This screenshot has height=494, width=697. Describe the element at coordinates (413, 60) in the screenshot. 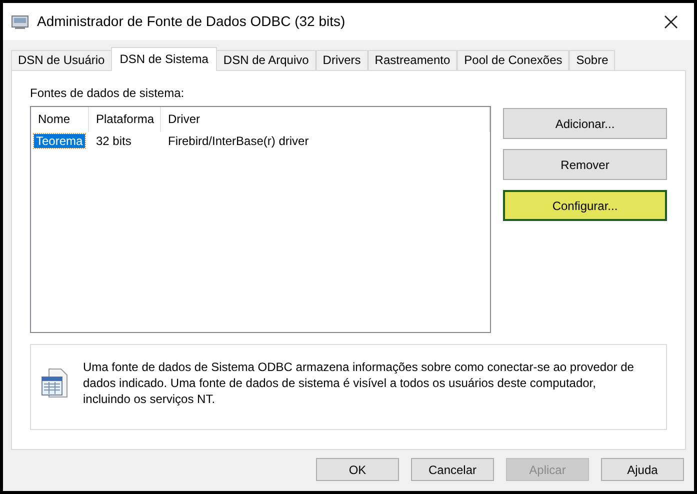

I see `tab: Rastreamento` at that location.